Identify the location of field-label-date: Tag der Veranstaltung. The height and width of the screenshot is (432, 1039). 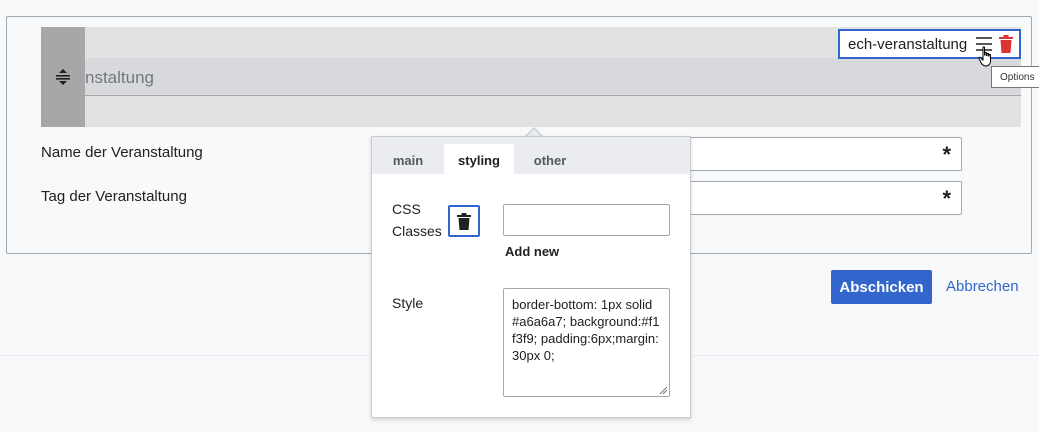
(114, 196).